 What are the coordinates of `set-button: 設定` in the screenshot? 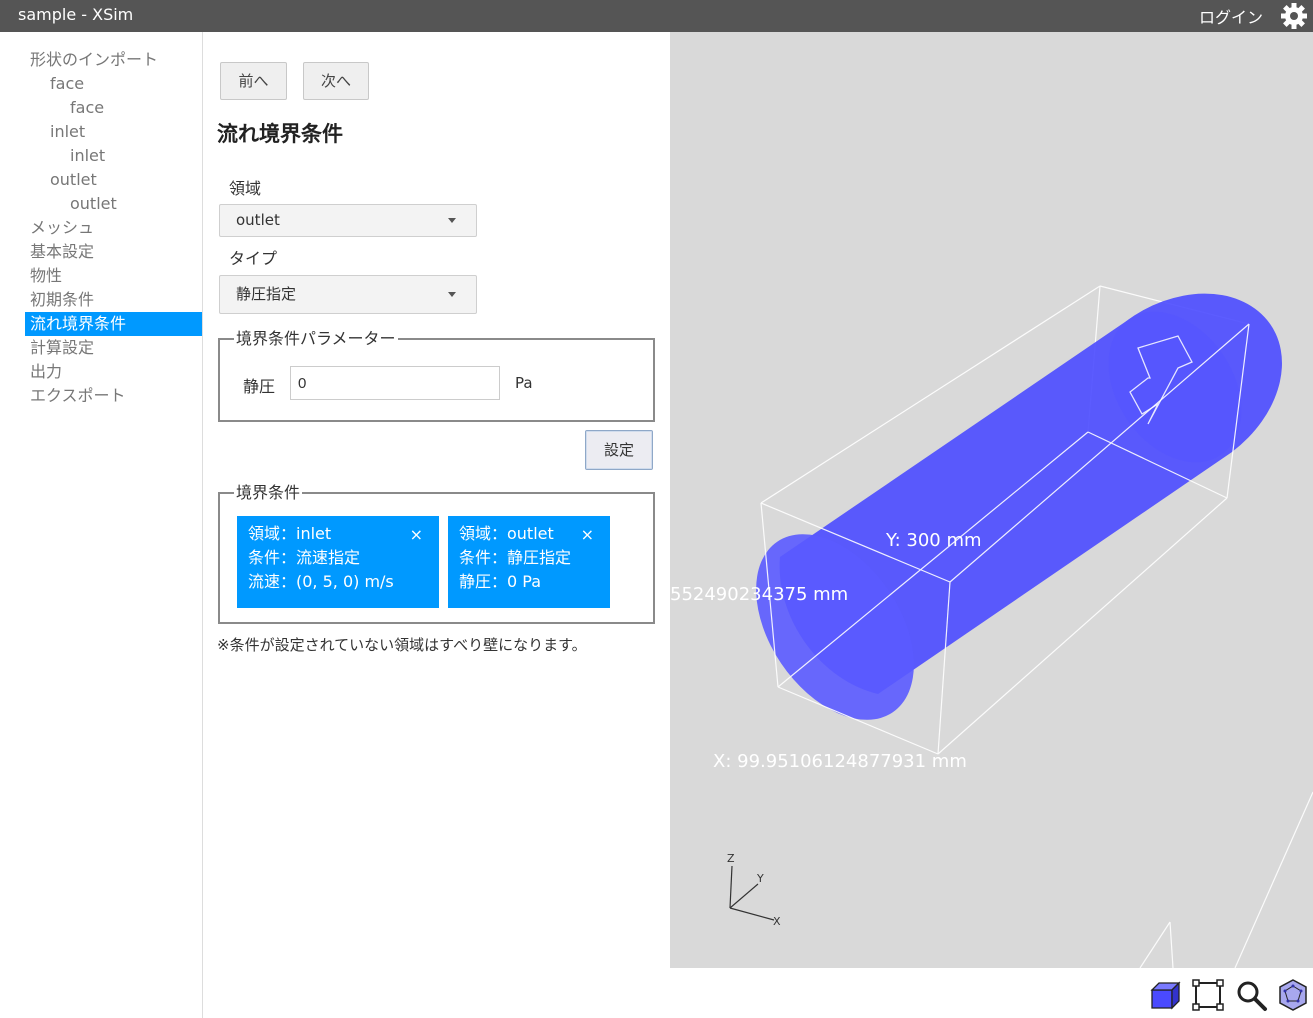 It's located at (619, 450).